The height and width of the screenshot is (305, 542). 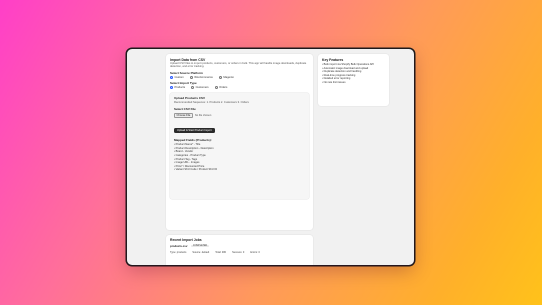 I want to click on platform-option-magento: Magento, so click(x=226, y=77).